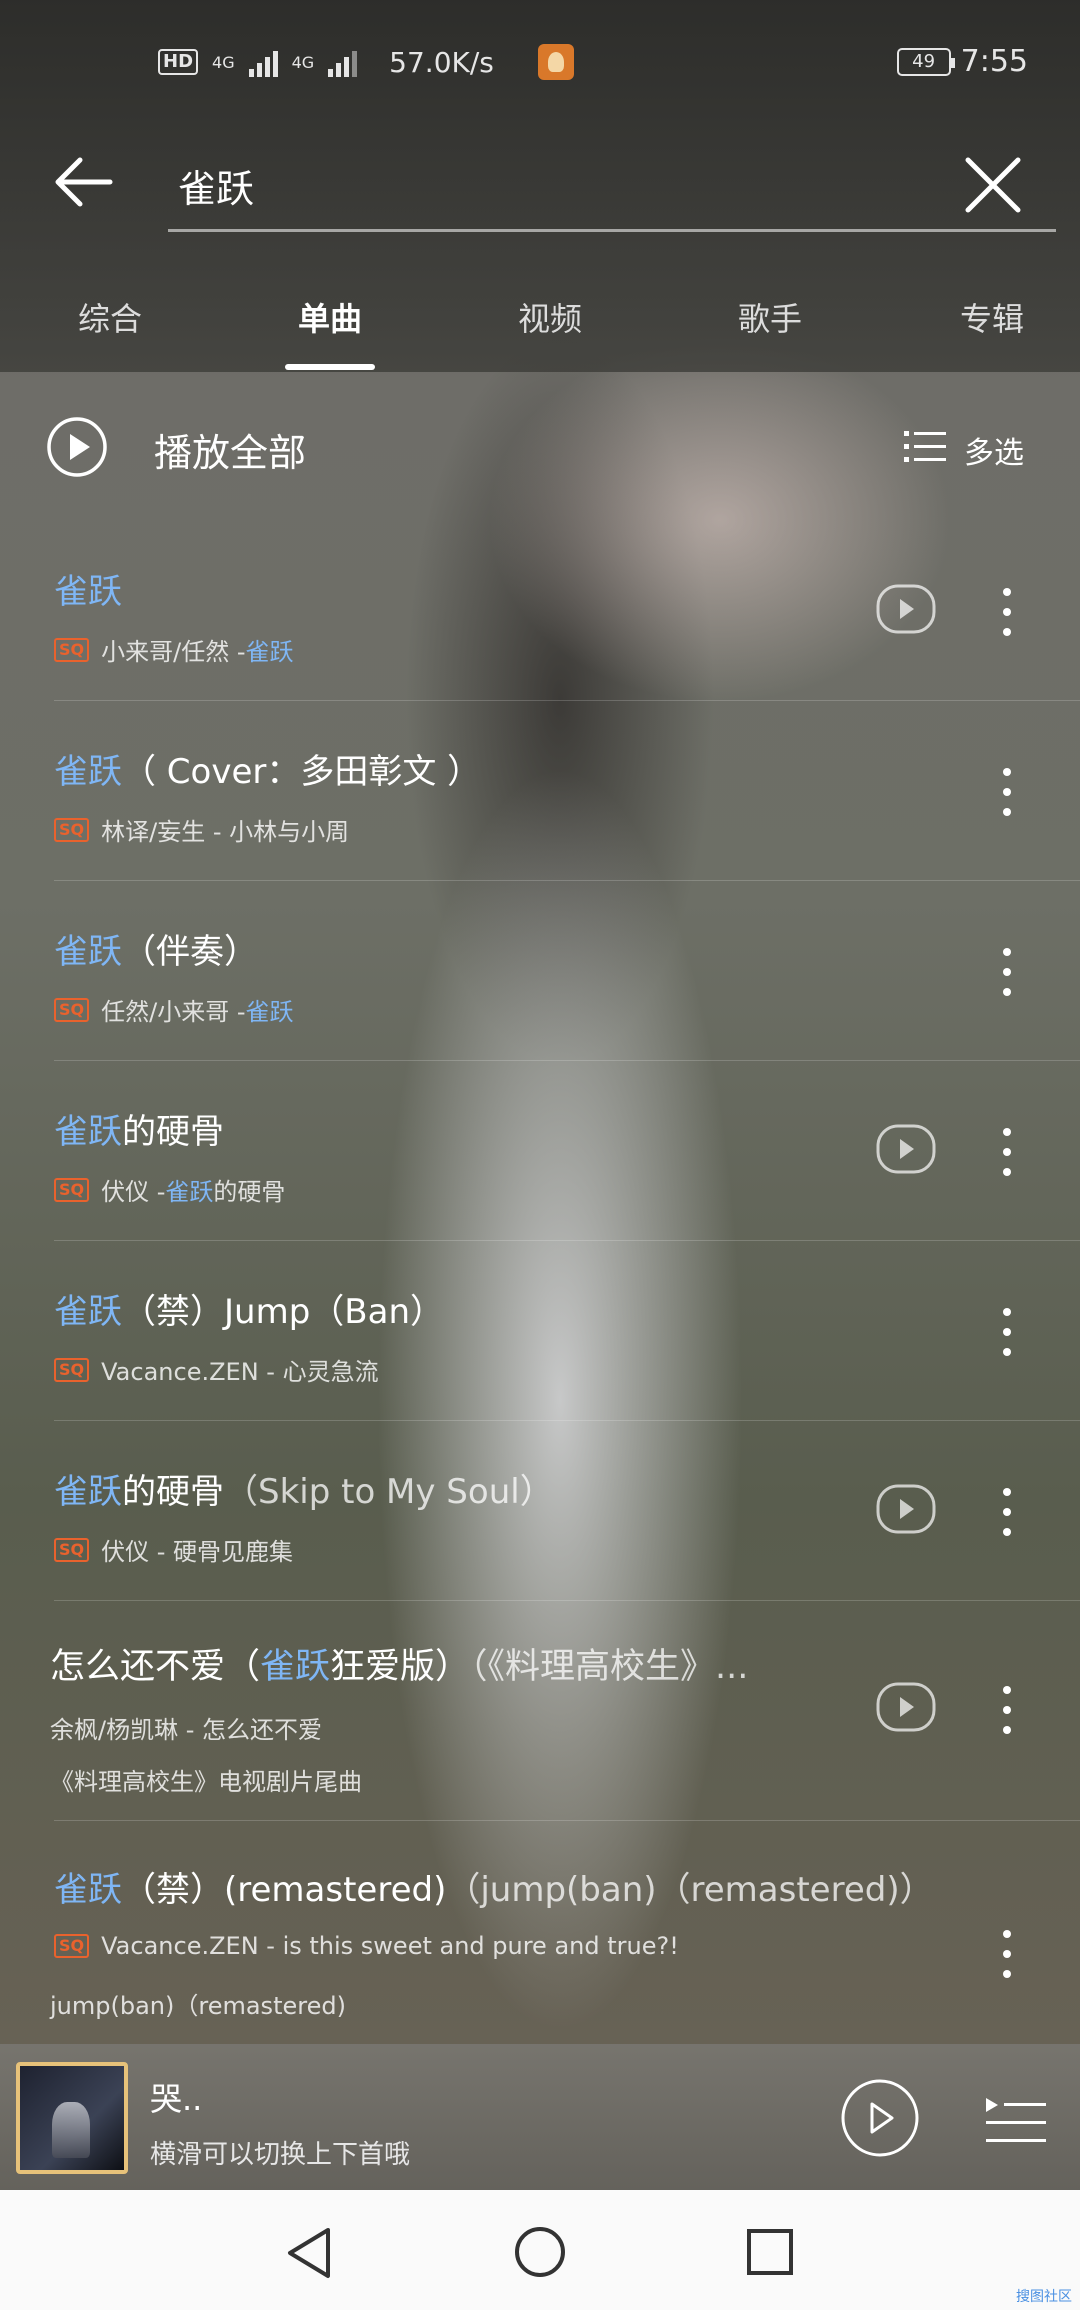  I want to click on system-nav-bar: 搜图社区, so click(540, 2250).